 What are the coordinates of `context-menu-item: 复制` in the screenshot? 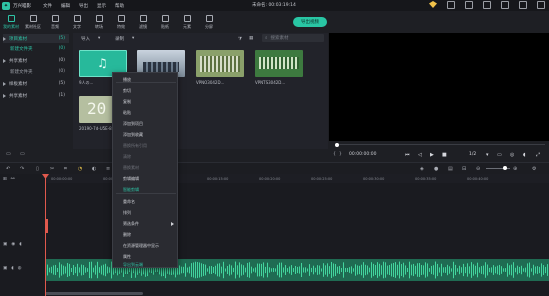 It's located at (127, 102).